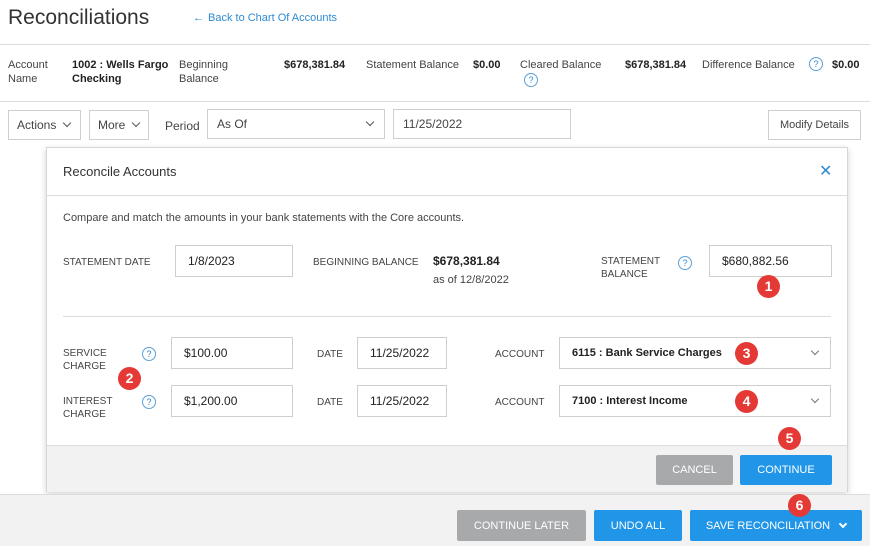 The height and width of the screenshot is (546, 870). I want to click on undo-all-button: UNDO ALL, so click(638, 525).